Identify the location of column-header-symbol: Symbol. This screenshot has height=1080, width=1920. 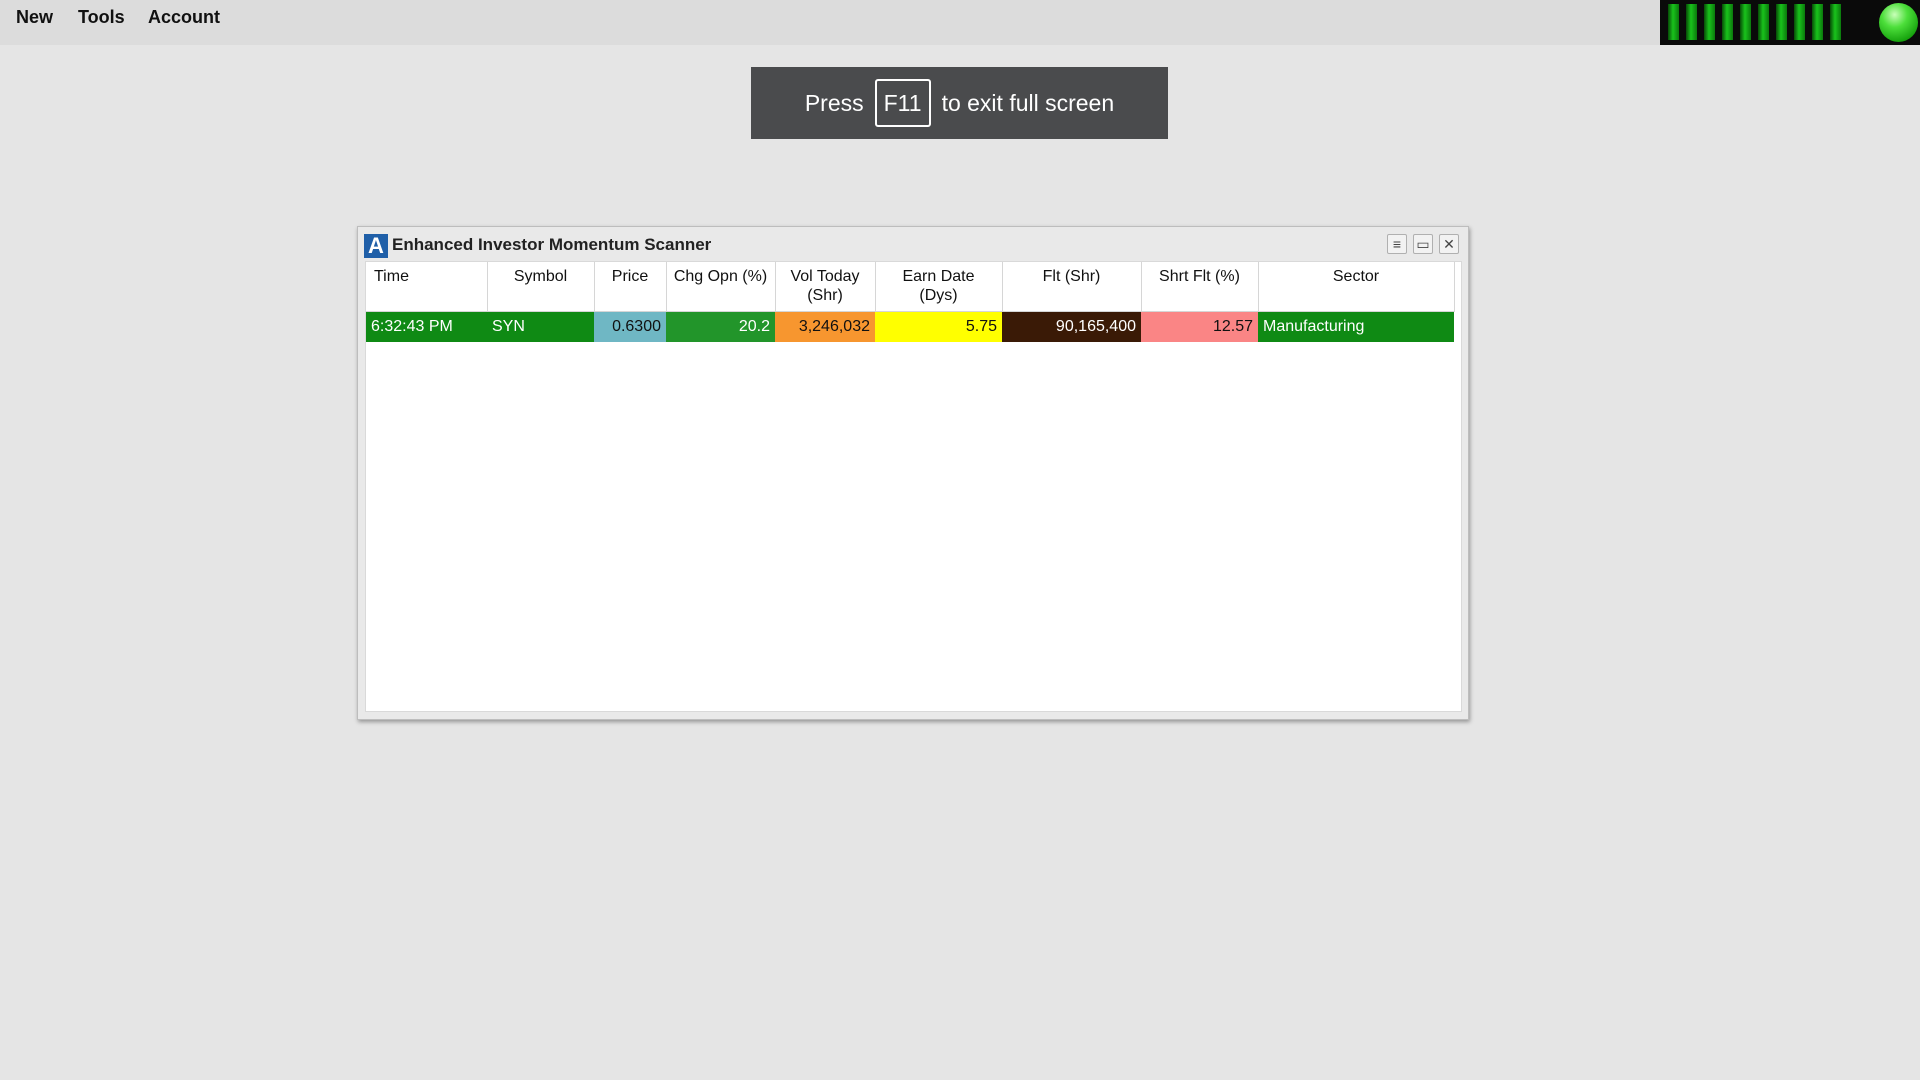
(541, 287).